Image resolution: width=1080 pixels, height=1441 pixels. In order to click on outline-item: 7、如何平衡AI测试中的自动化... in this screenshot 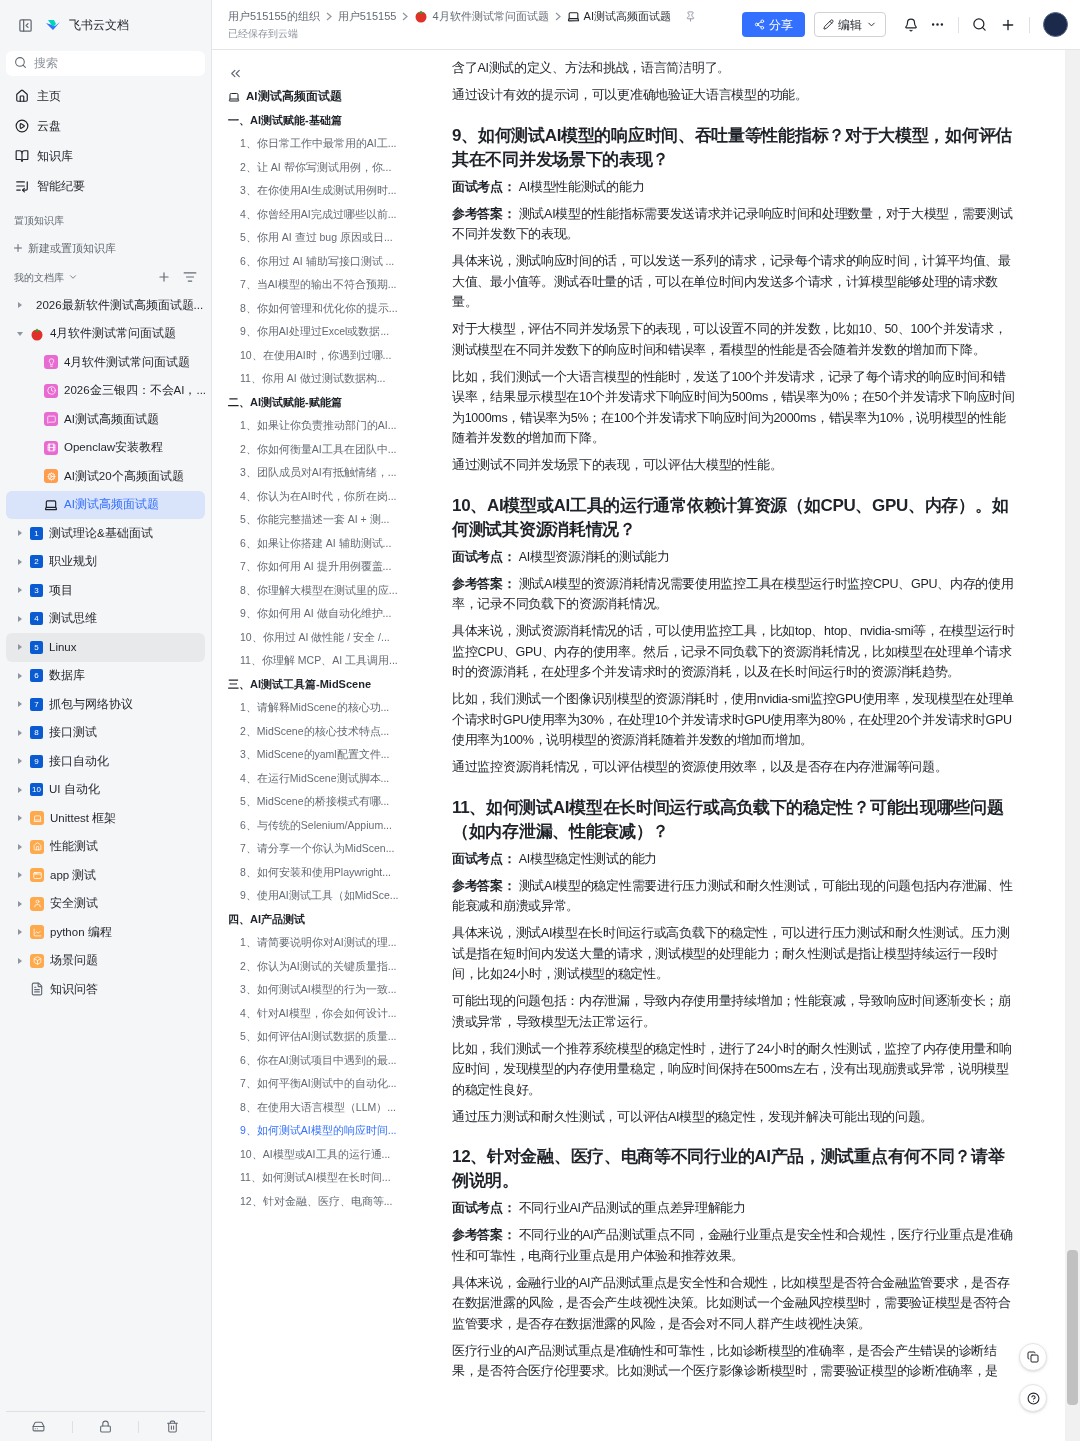, I will do `click(330, 1084)`.